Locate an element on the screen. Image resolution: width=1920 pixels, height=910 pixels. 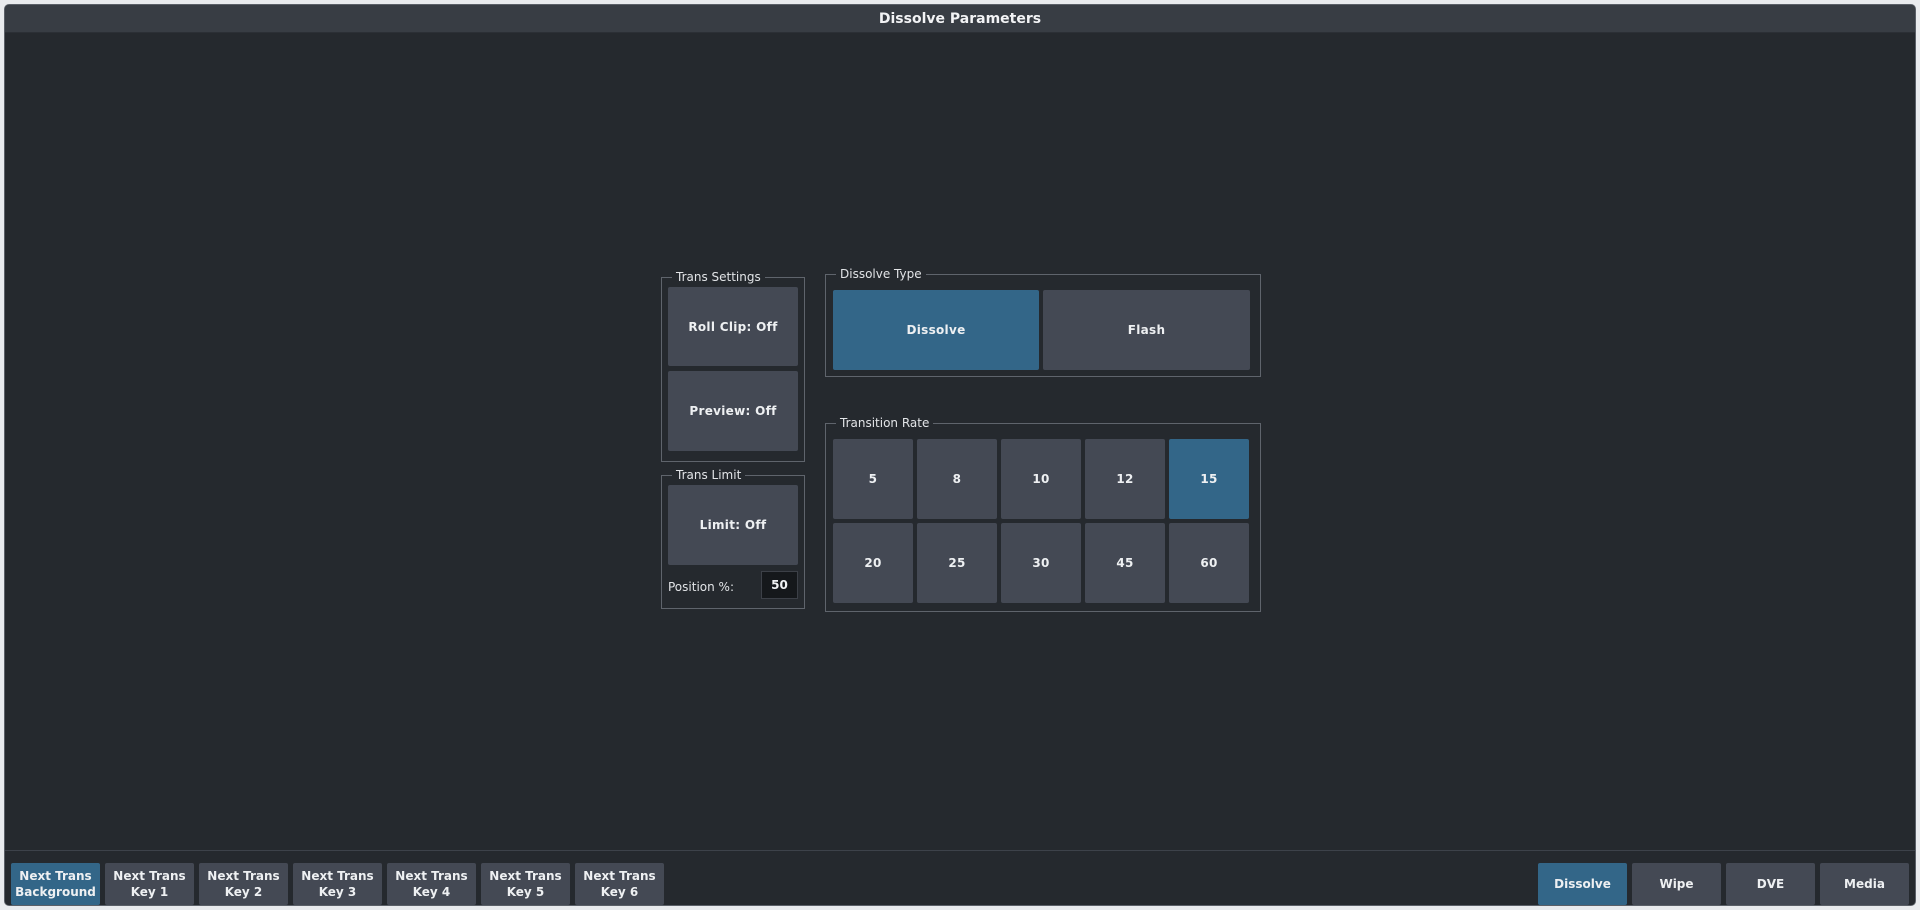
dissolve-type-dissolve-button: Dissolve is located at coordinates (936, 330).